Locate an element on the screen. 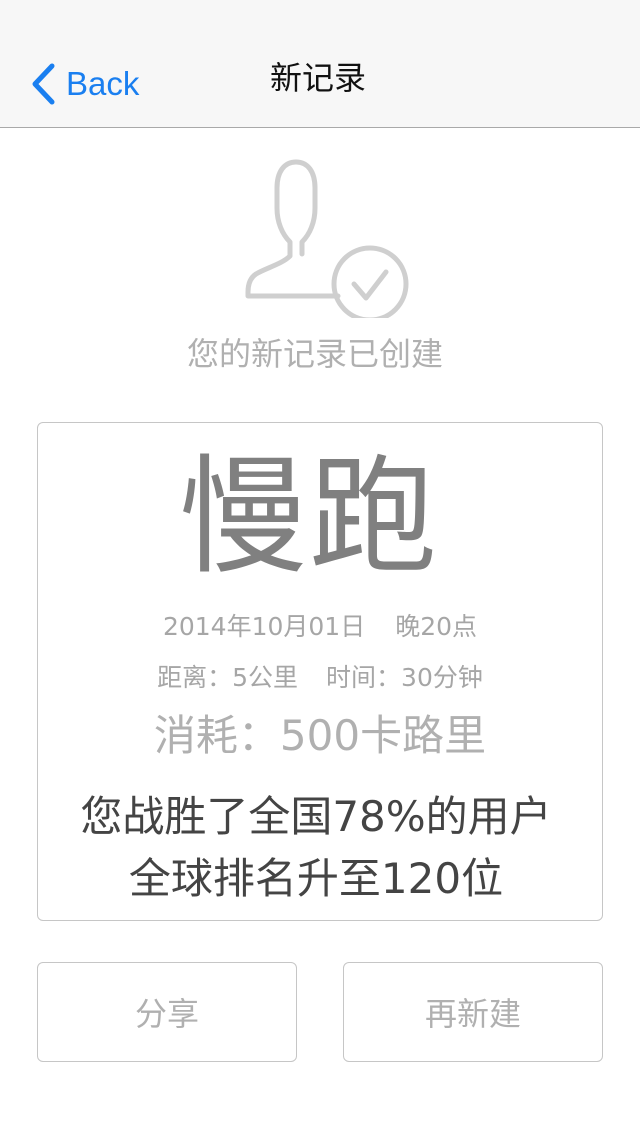 The image size is (640, 1136). create-new-button: 再新建 is located at coordinates (473, 1012).